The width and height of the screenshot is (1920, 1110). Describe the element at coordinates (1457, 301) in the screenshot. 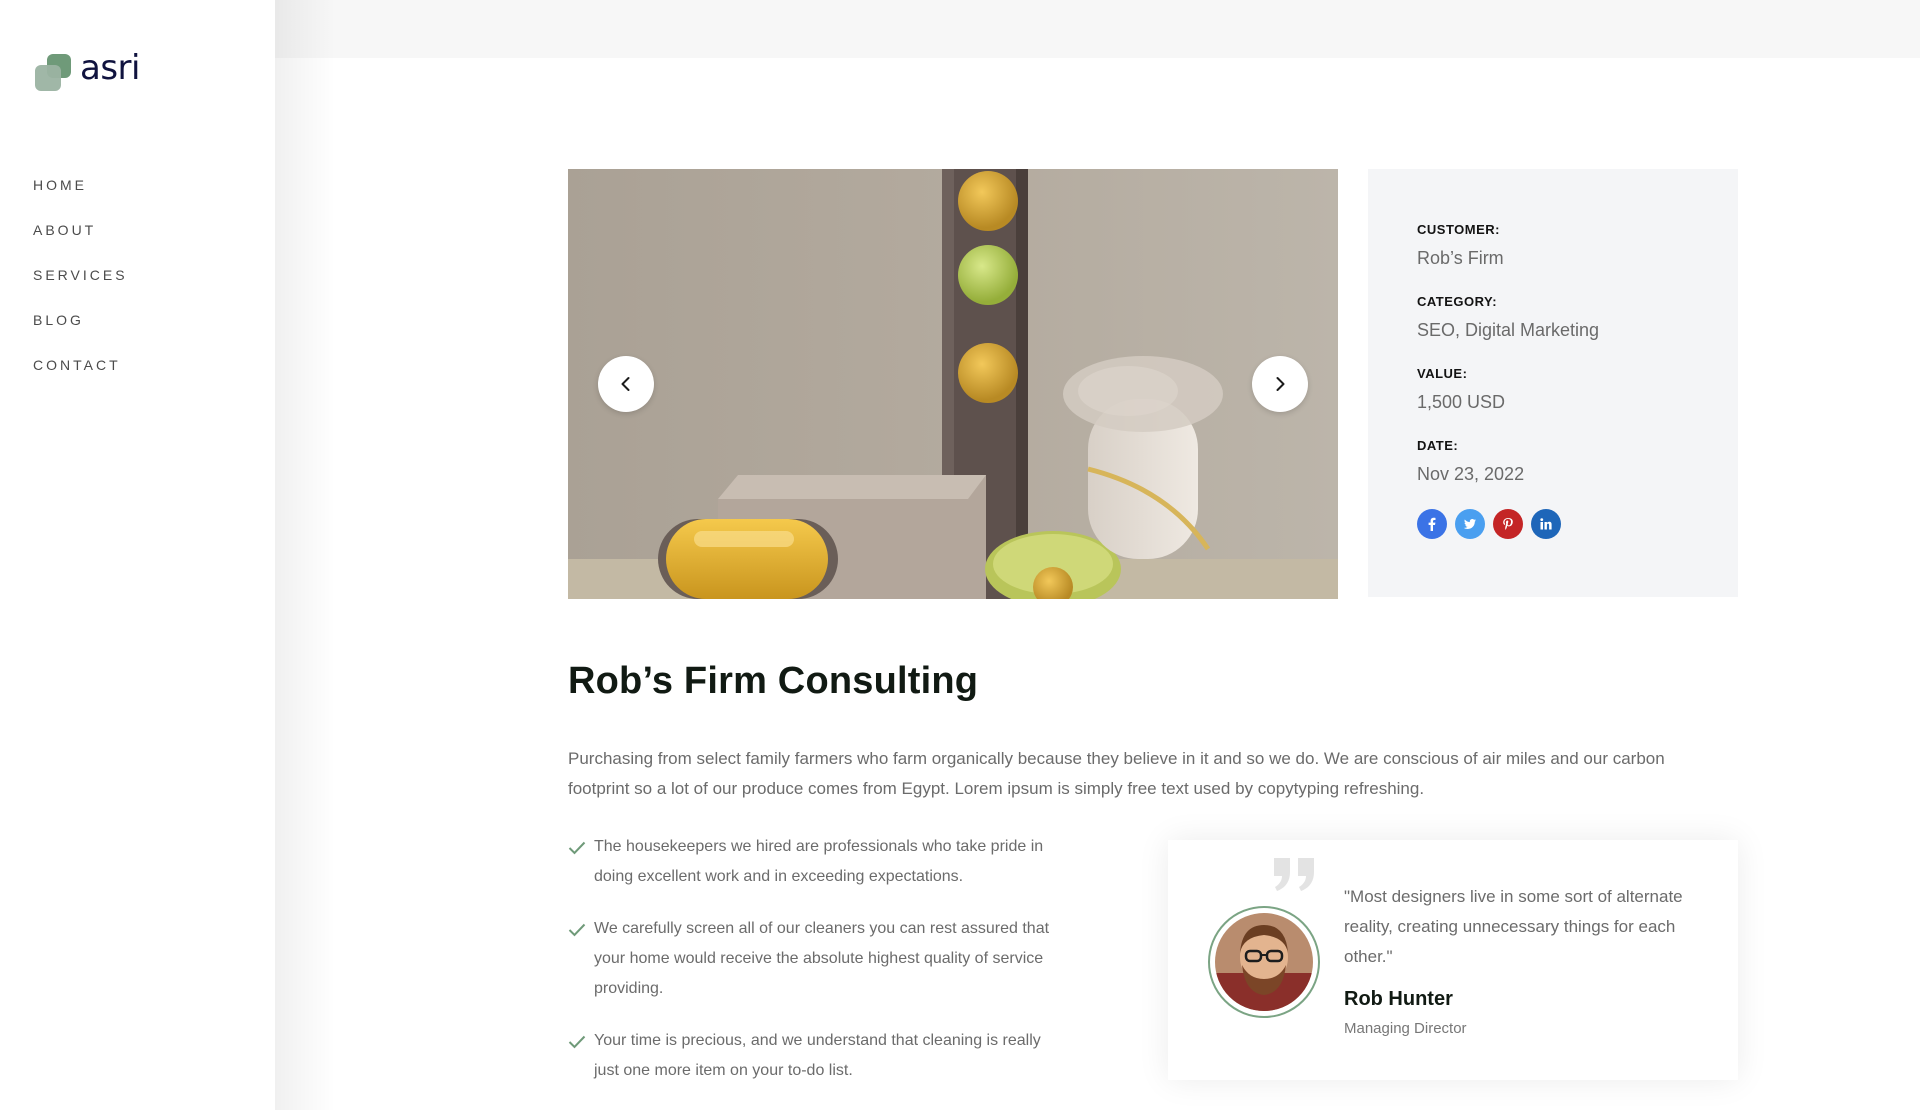

I see `category-label: CATEGORY:` at that location.